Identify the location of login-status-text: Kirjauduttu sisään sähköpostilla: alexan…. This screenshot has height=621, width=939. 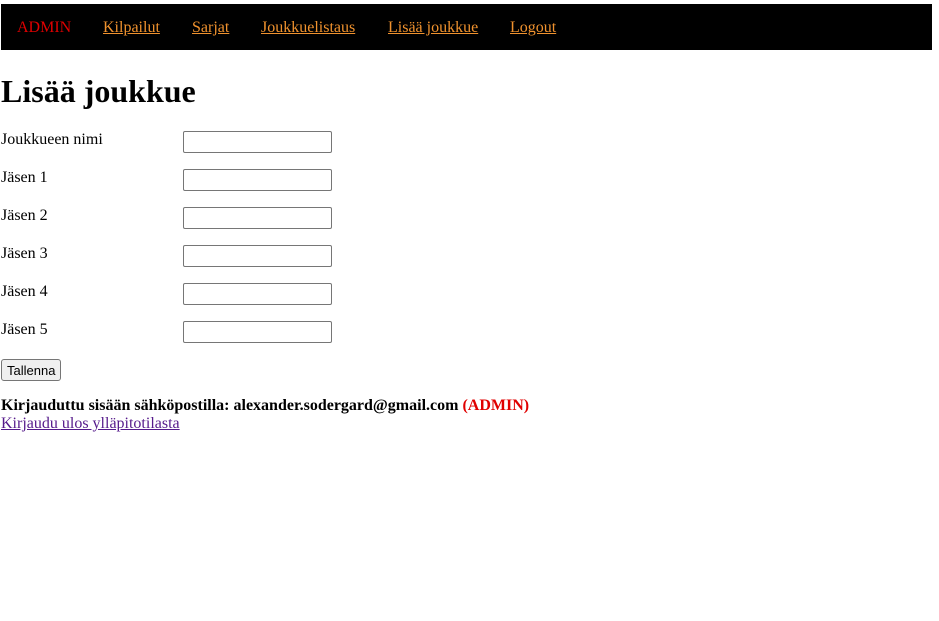
(230, 405).